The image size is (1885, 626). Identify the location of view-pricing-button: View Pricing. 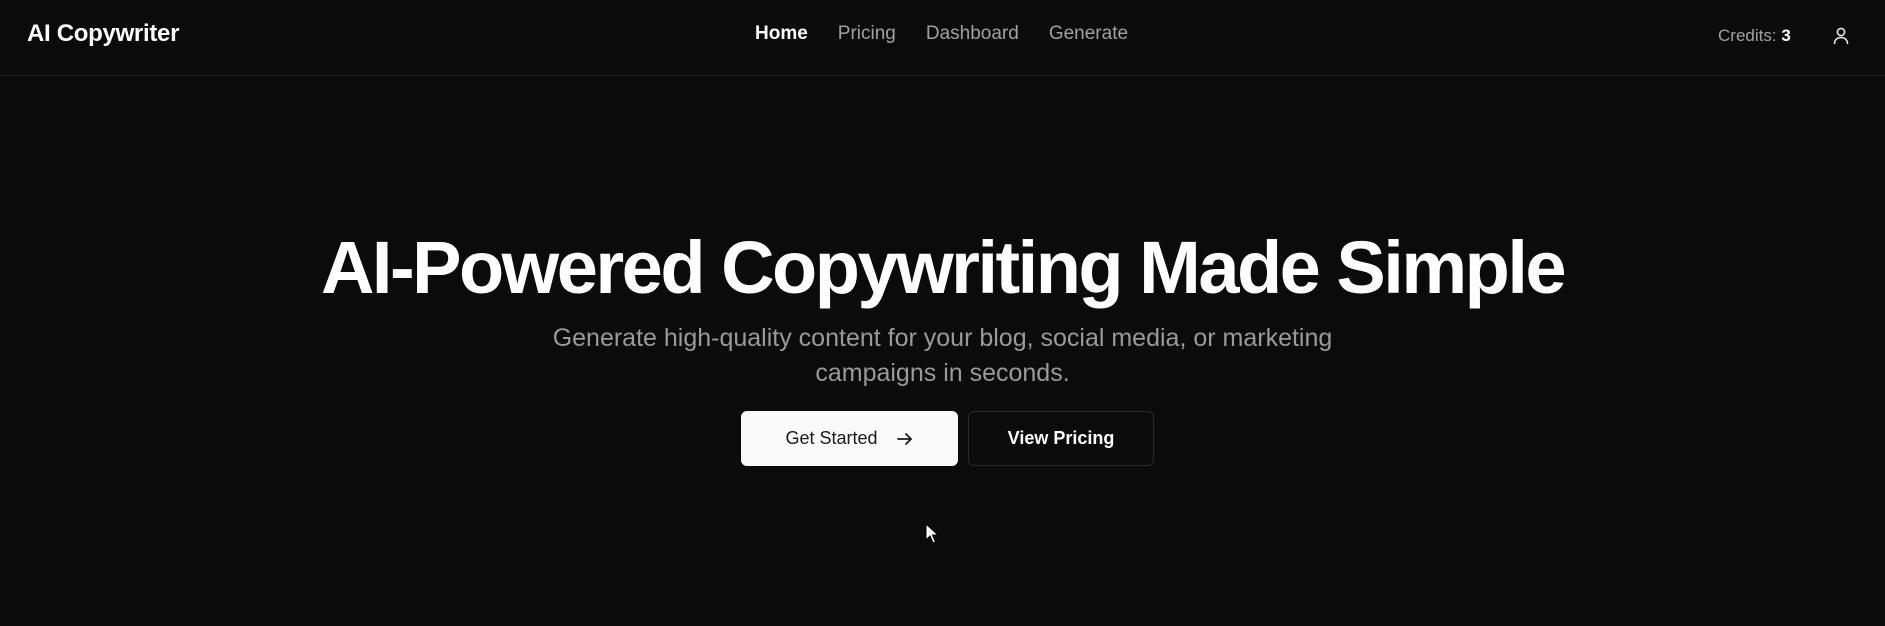
(1061, 438).